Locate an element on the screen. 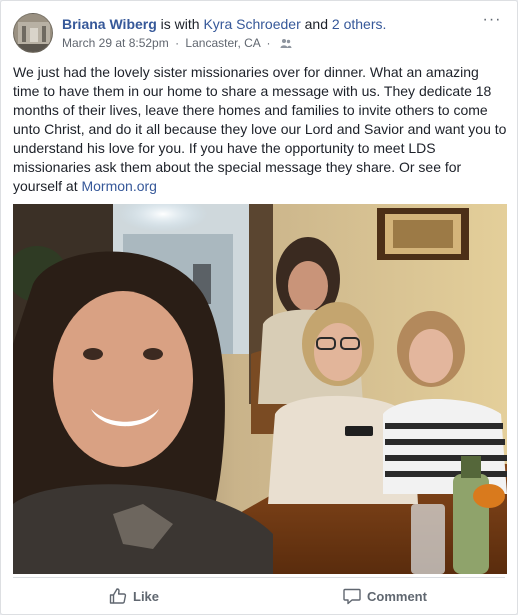 This screenshot has height=615, width=518. and-text: and is located at coordinates (316, 24).